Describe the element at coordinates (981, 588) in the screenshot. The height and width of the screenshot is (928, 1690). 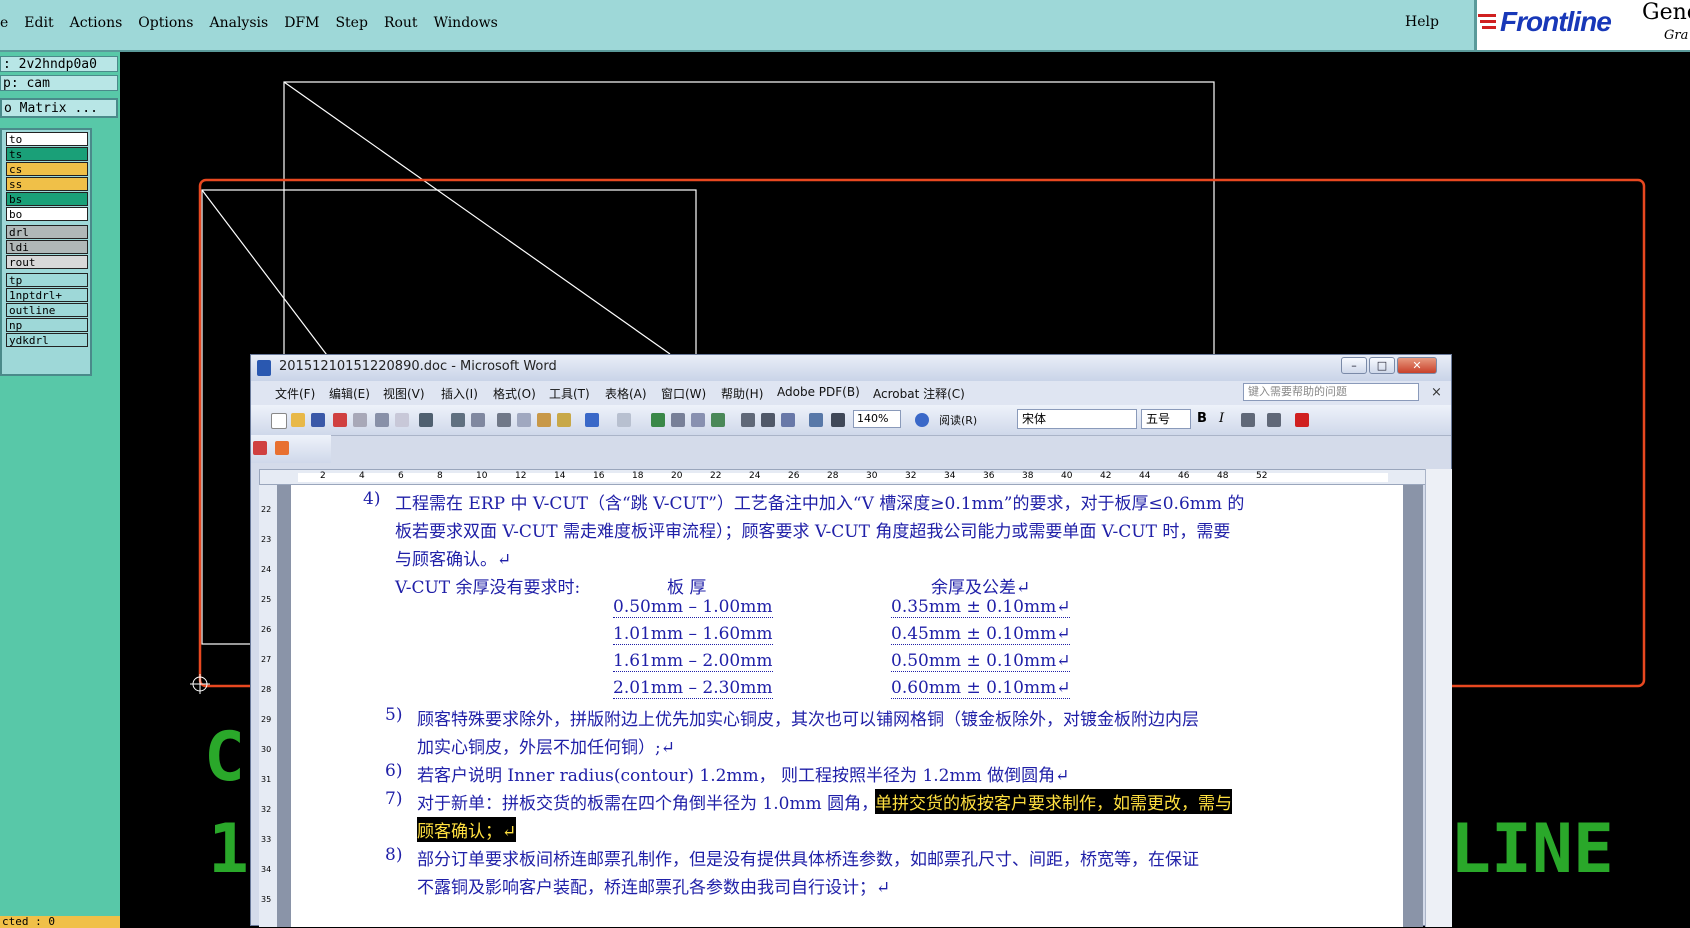
I see `col-remain-header: 余厚及公差↵` at that location.